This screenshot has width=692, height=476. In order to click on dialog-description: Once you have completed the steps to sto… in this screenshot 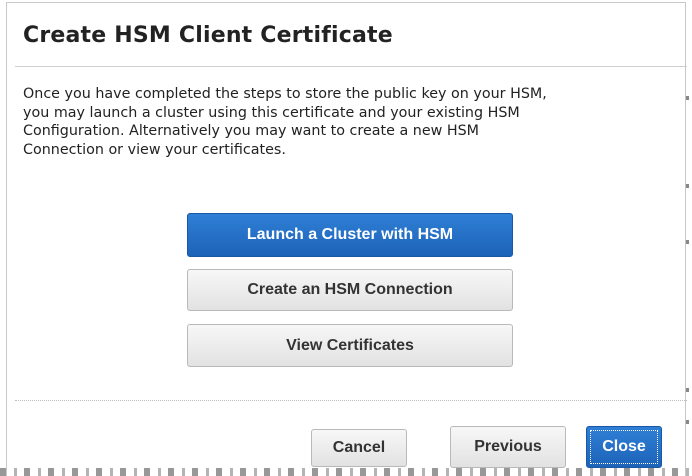, I will do `click(351, 122)`.